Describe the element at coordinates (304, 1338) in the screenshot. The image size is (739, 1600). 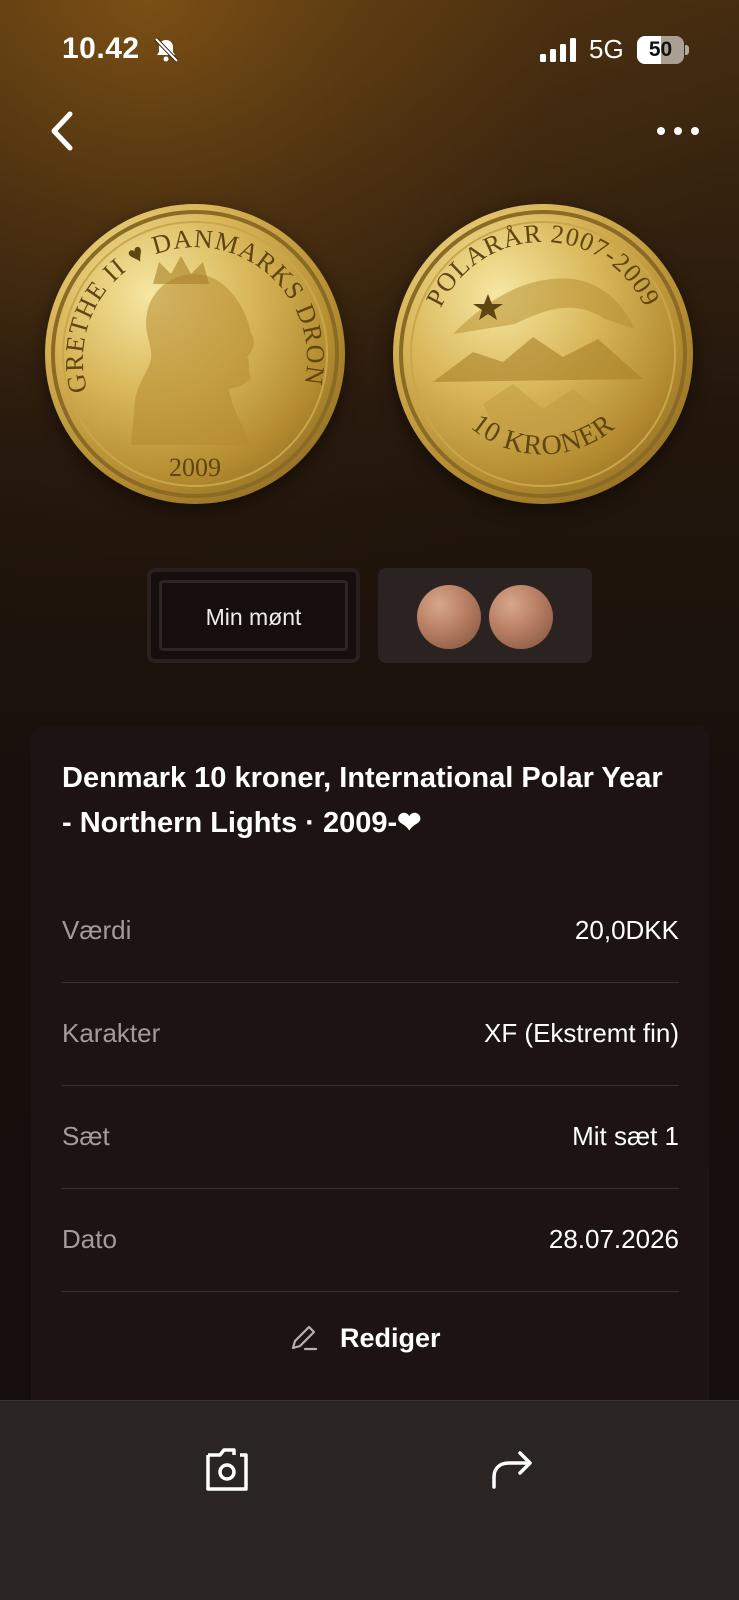
I see `pencil-icon` at that location.